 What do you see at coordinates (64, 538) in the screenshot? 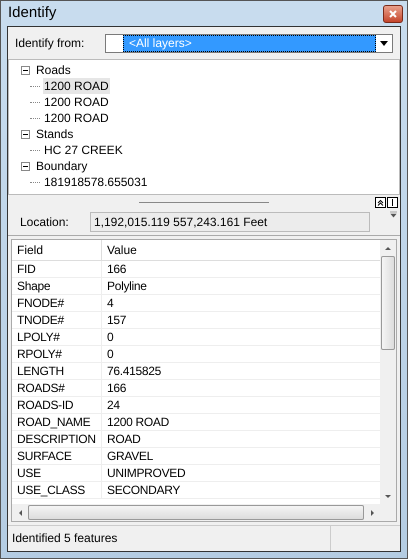
I see `status-text: Identified 5 features` at bounding box center [64, 538].